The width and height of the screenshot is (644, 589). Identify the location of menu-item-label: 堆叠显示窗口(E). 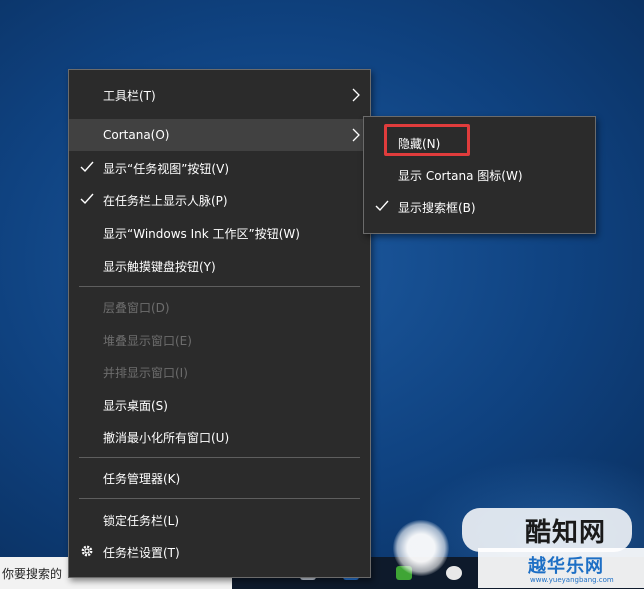
(147, 340).